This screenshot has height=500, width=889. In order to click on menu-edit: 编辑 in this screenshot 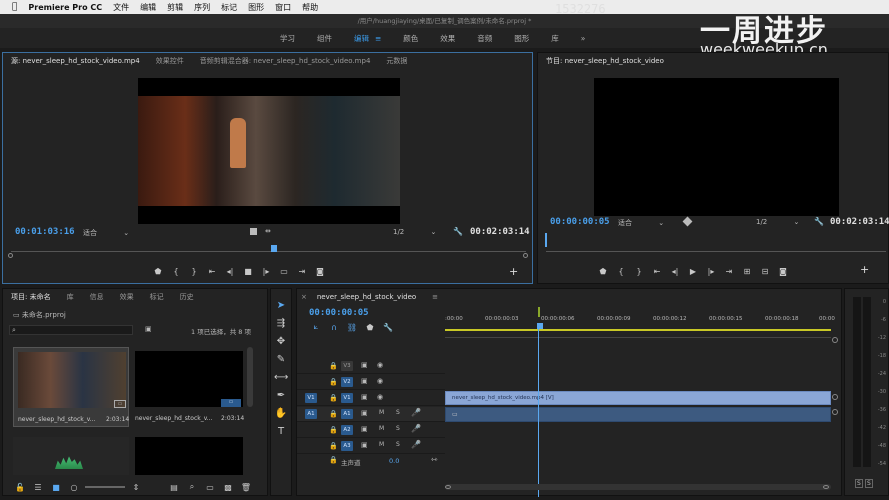, I will do `click(148, 7)`.